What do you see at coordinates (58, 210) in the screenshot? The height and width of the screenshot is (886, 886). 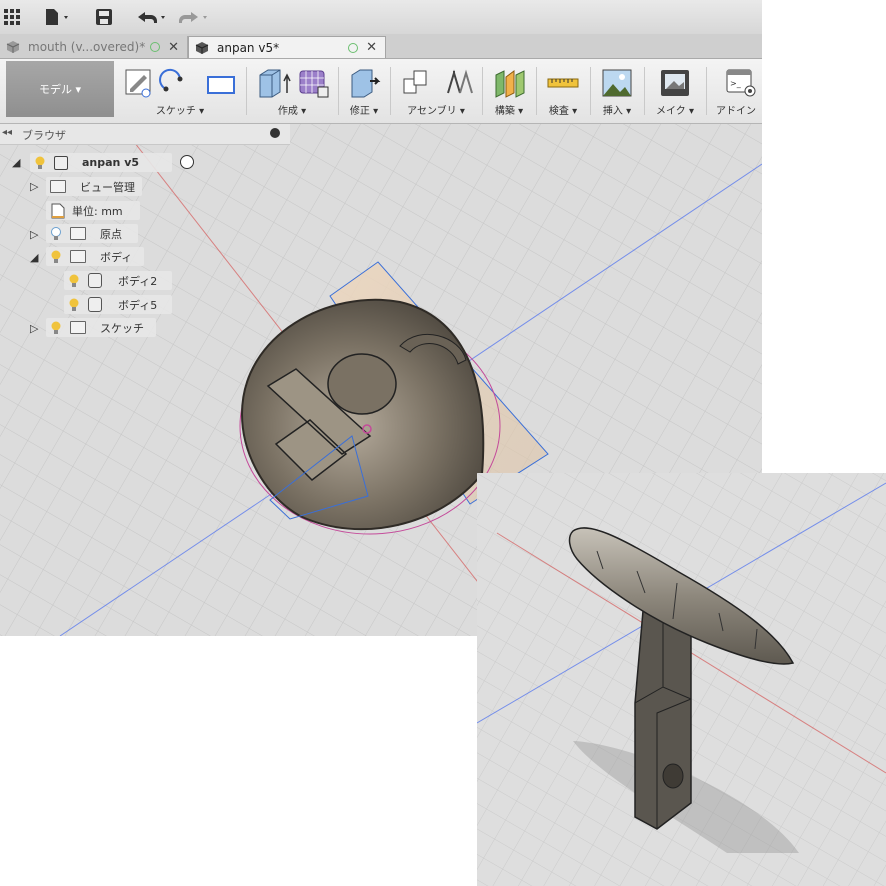 I see `document-icon` at bounding box center [58, 210].